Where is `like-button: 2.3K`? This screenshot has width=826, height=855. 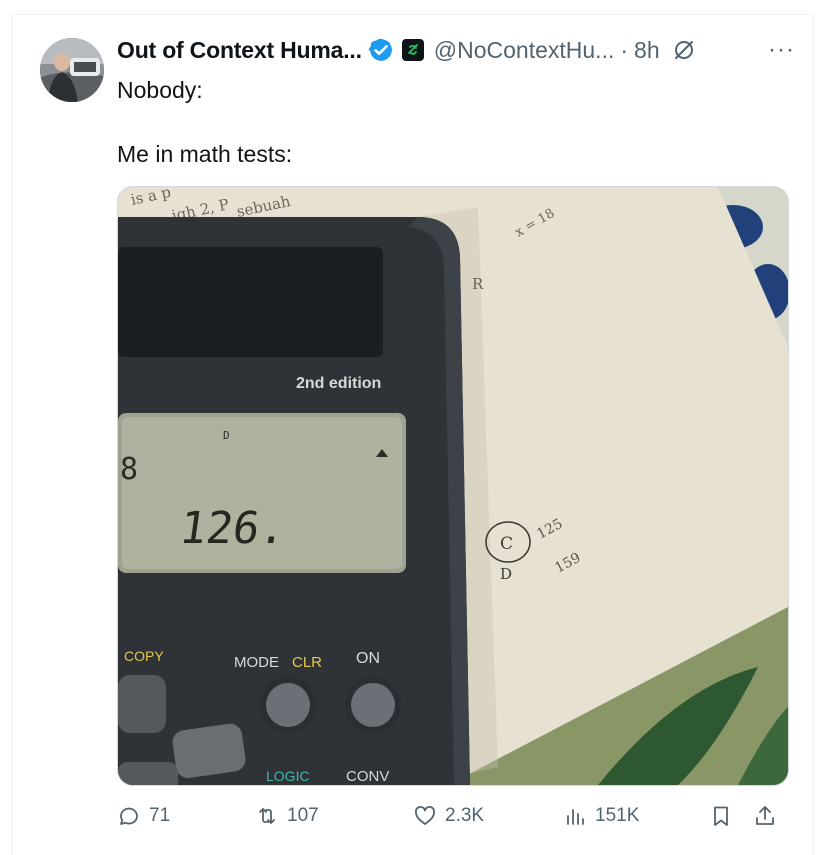 like-button: 2.3K is located at coordinates (448, 816).